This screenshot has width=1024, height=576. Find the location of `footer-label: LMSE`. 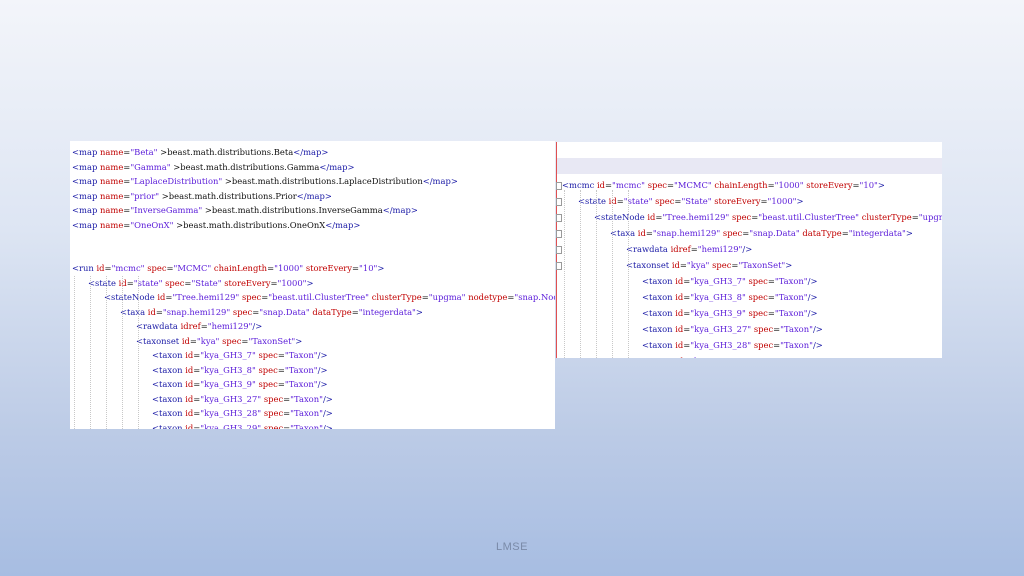

footer-label: LMSE is located at coordinates (512, 547).